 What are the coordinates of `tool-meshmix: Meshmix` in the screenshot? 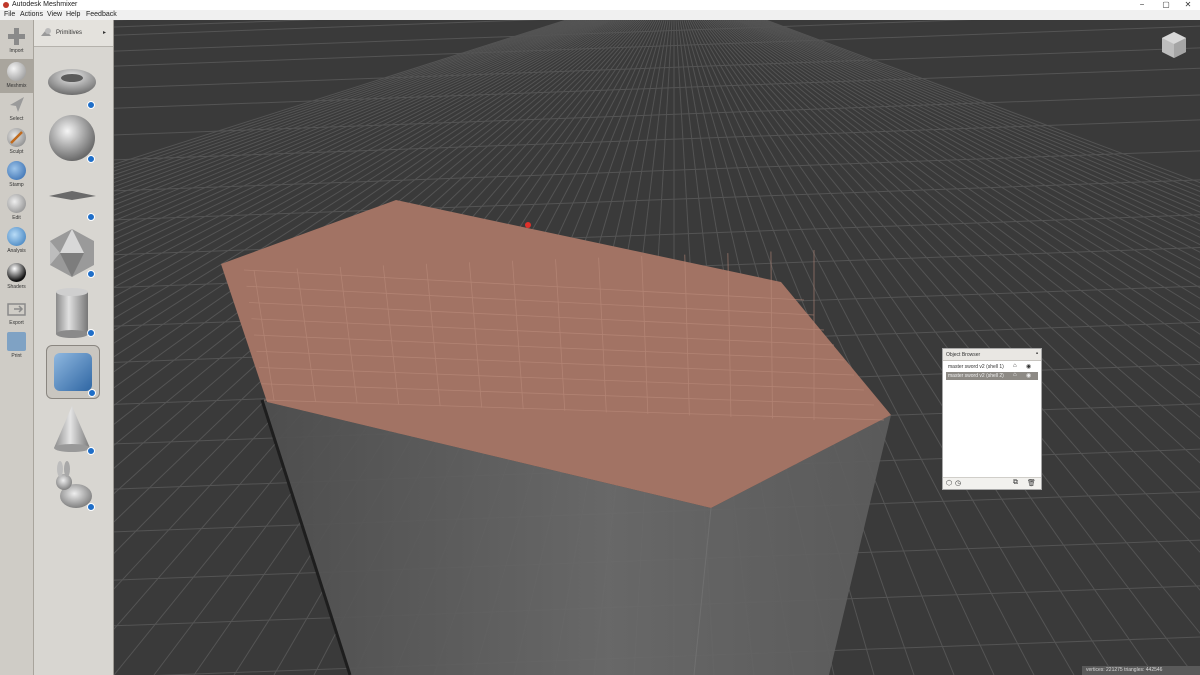 It's located at (16, 76).